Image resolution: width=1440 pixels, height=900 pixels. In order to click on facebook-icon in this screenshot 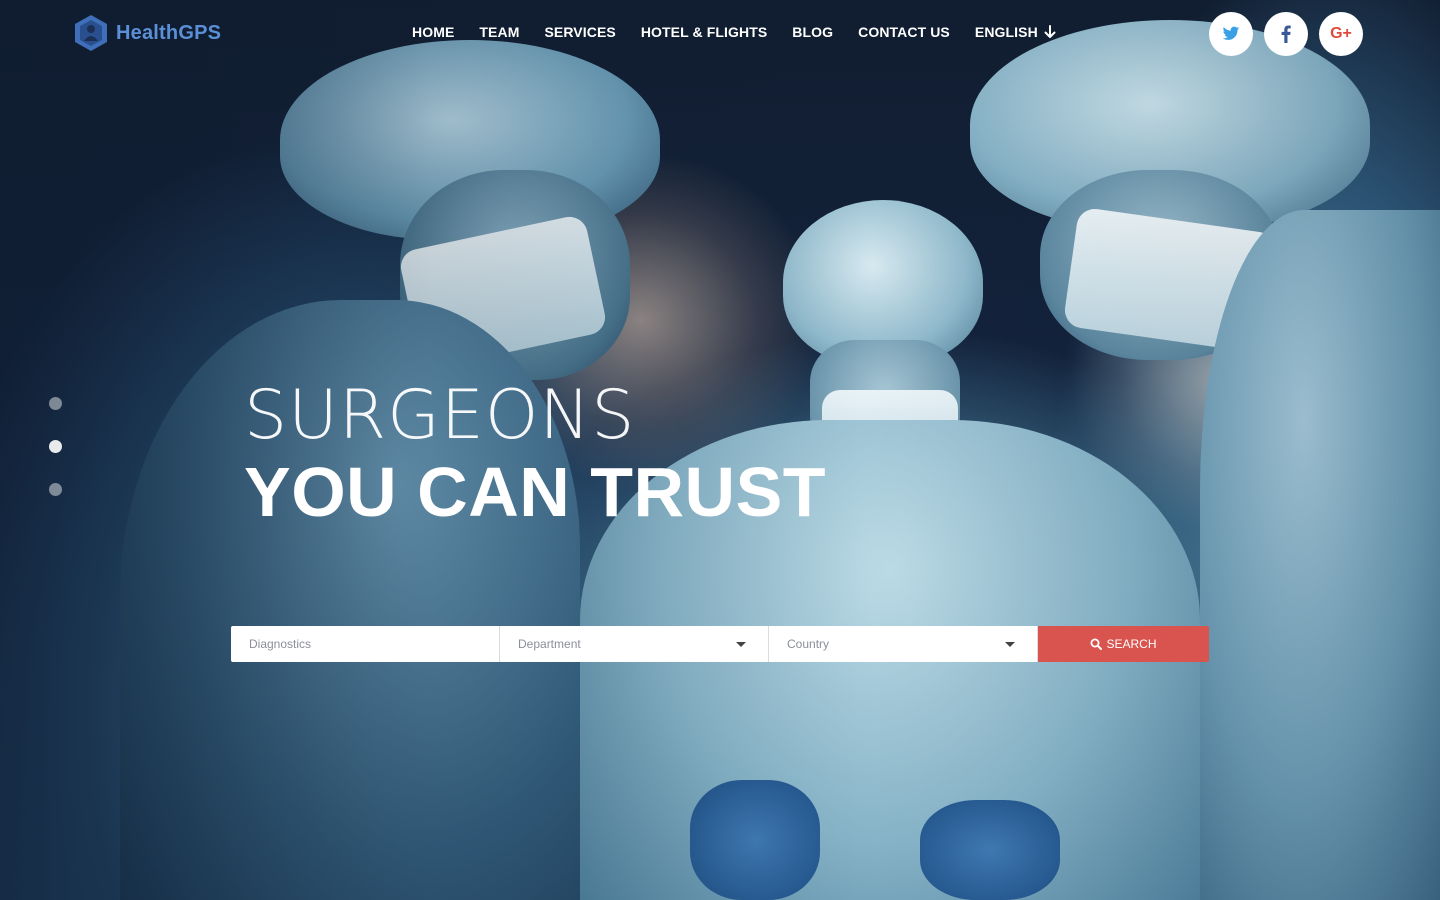, I will do `click(1286, 34)`.